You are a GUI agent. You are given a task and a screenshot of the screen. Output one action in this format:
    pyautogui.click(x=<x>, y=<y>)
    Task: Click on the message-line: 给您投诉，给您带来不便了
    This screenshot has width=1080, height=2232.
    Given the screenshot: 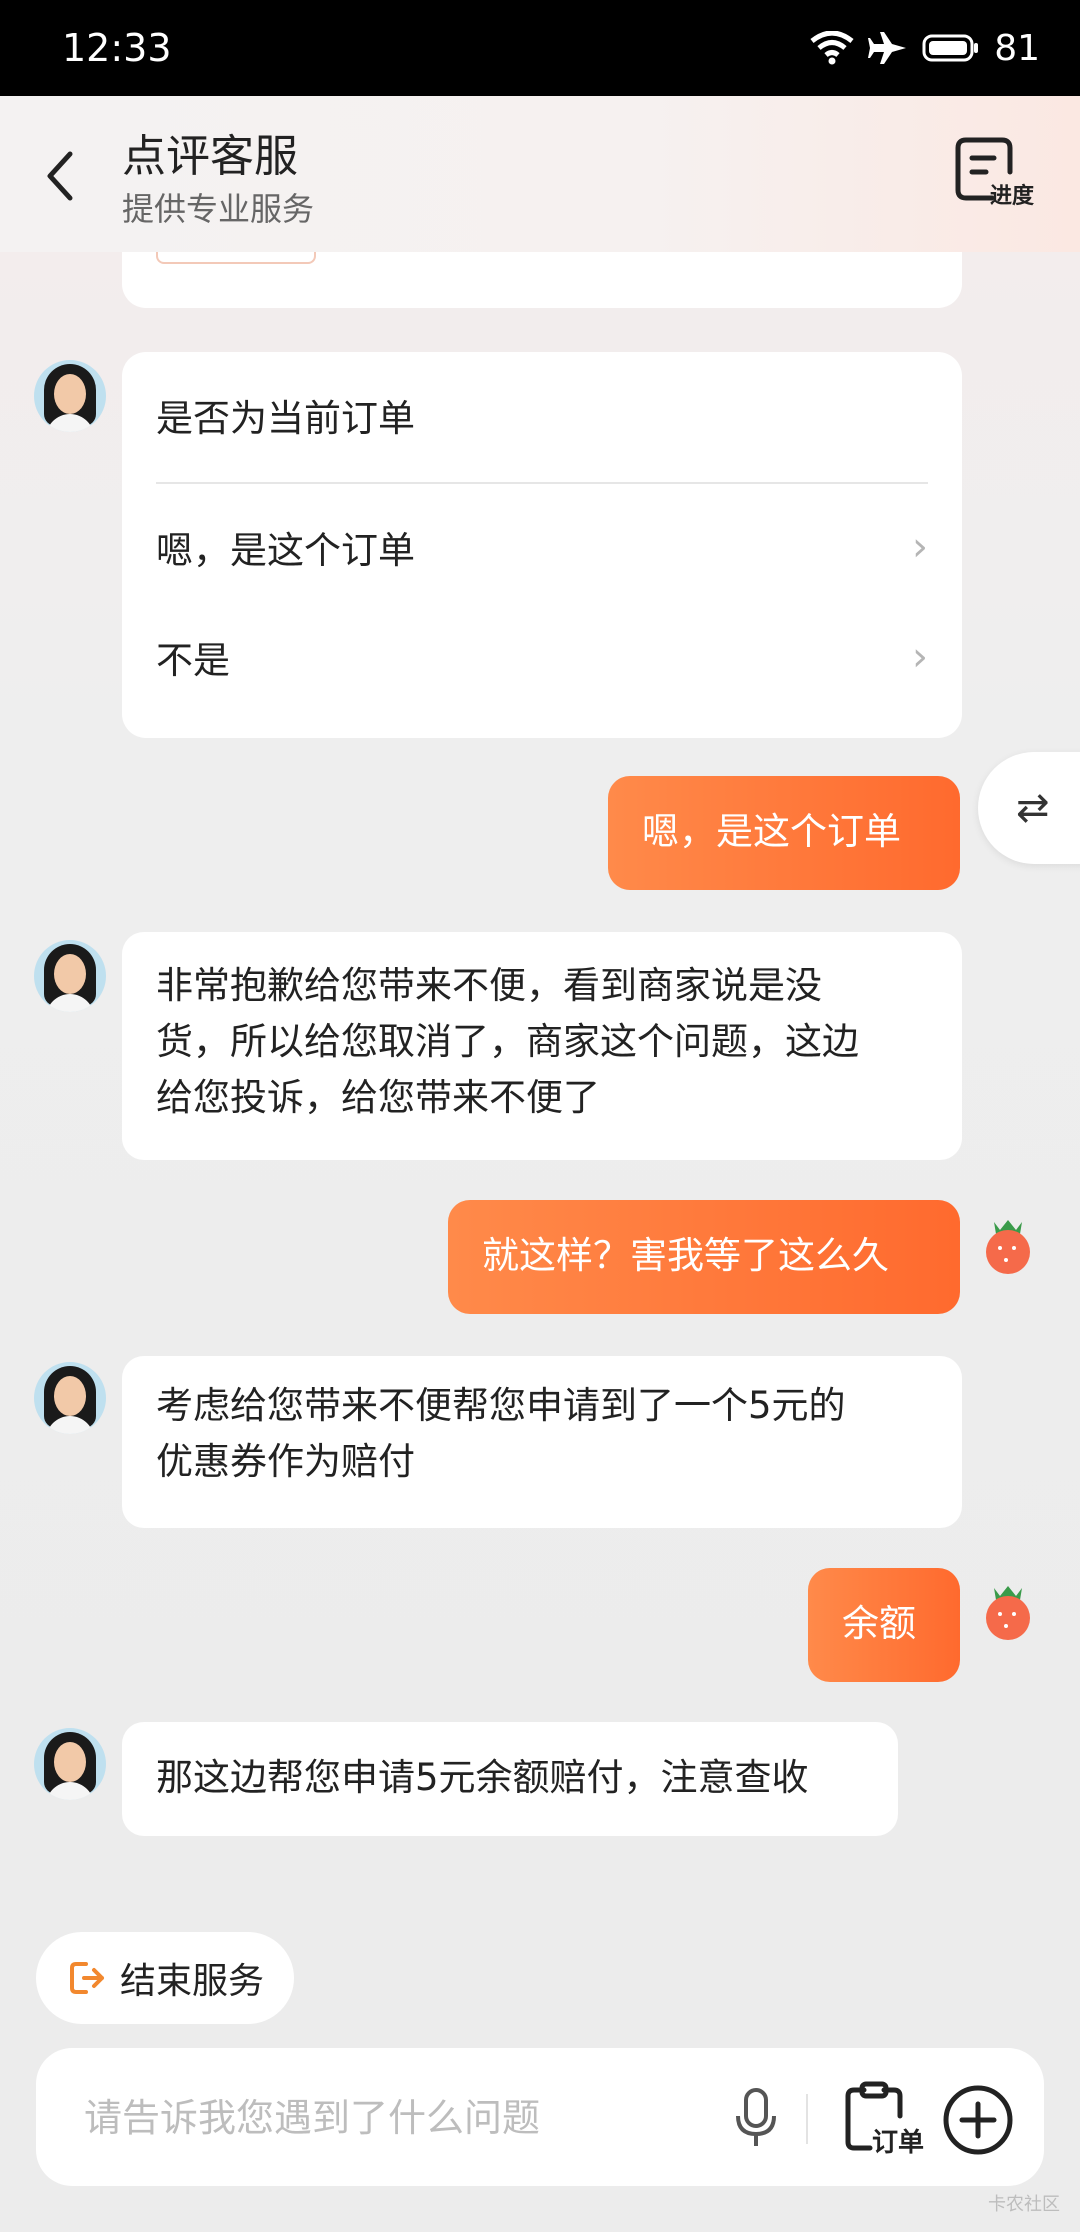 What is the action you would take?
    pyautogui.click(x=378, y=1097)
    